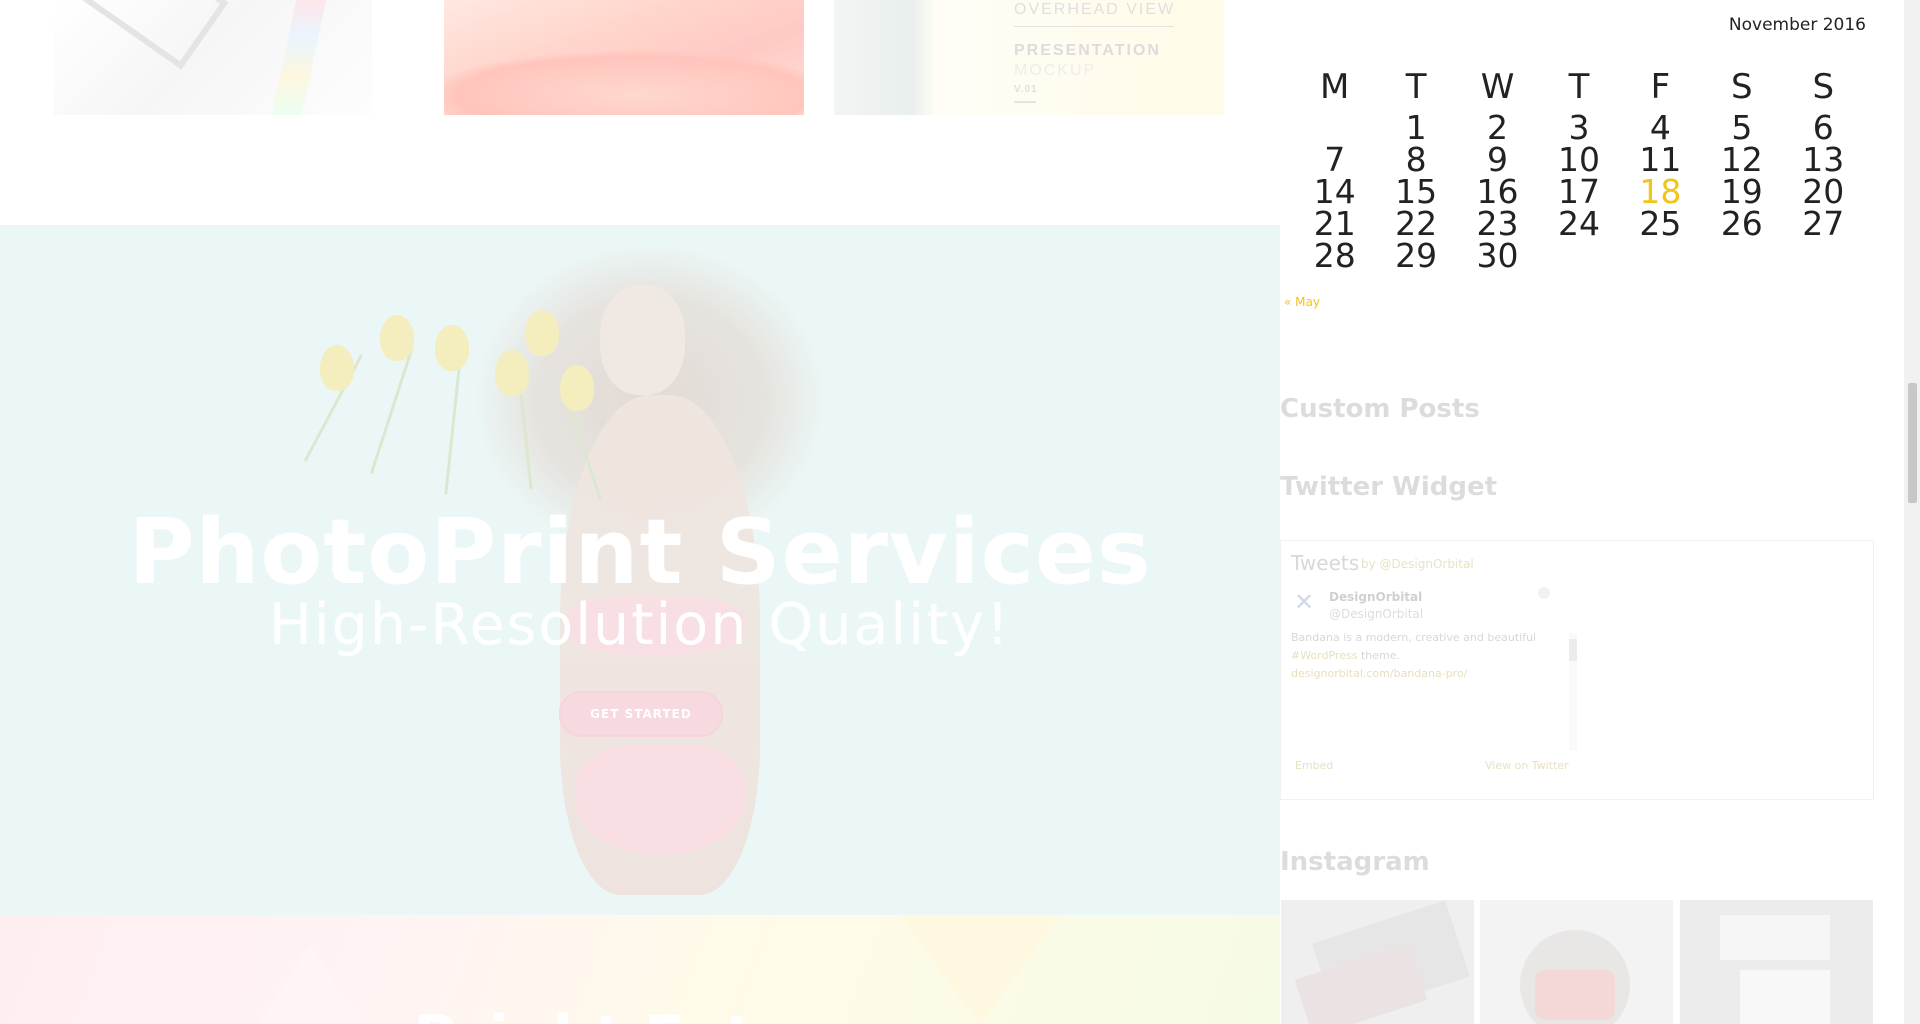 This screenshot has height=1024, width=1920. Describe the element at coordinates (1912, 443) in the screenshot. I see `page-scrollbar-thumb` at that location.